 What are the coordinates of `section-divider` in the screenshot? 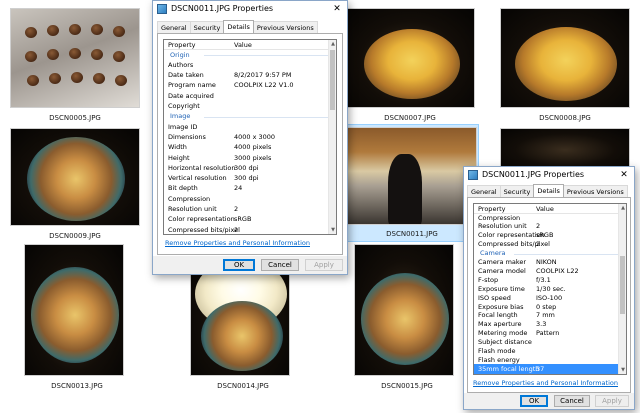 It's located at (268, 117).